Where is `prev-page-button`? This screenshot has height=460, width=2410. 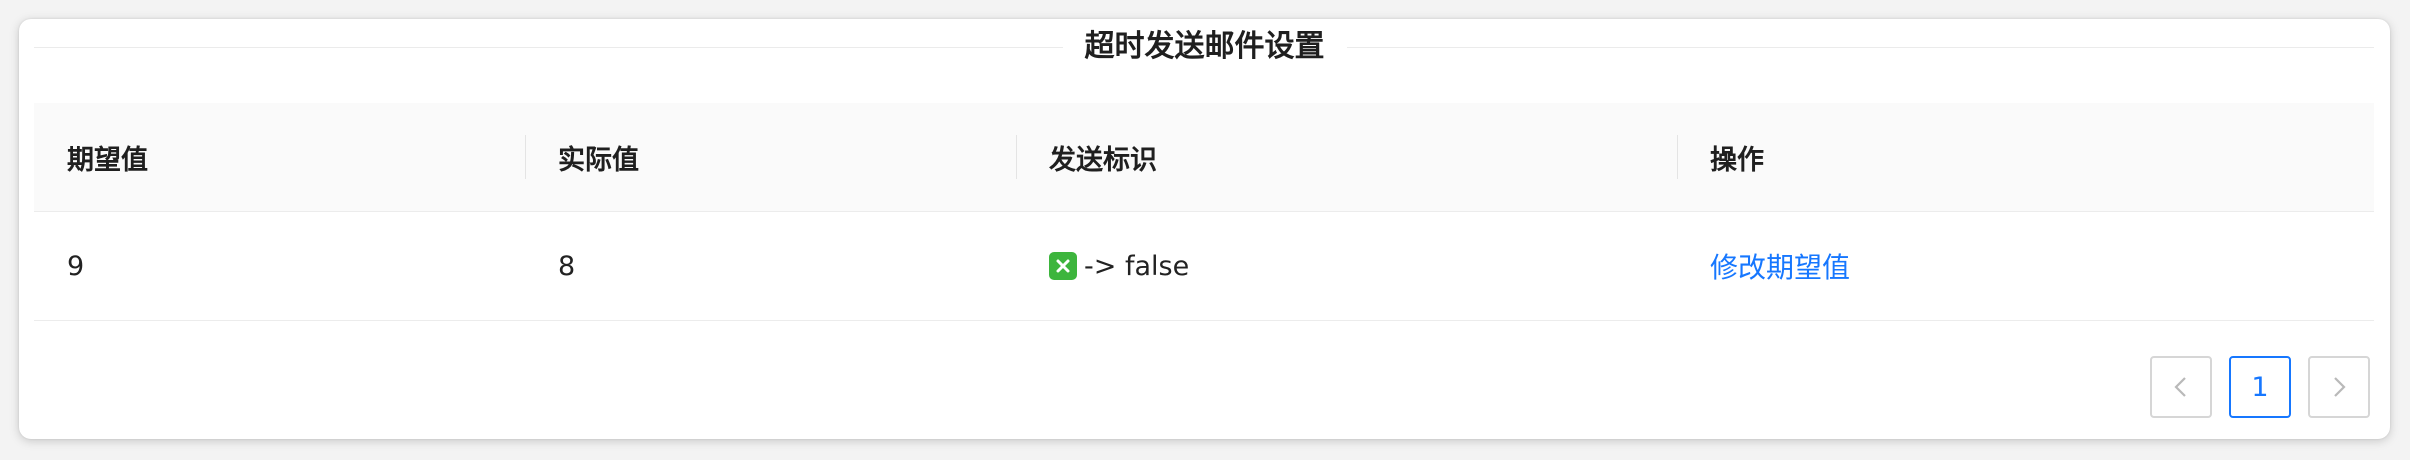
prev-page-button is located at coordinates (2181, 387).